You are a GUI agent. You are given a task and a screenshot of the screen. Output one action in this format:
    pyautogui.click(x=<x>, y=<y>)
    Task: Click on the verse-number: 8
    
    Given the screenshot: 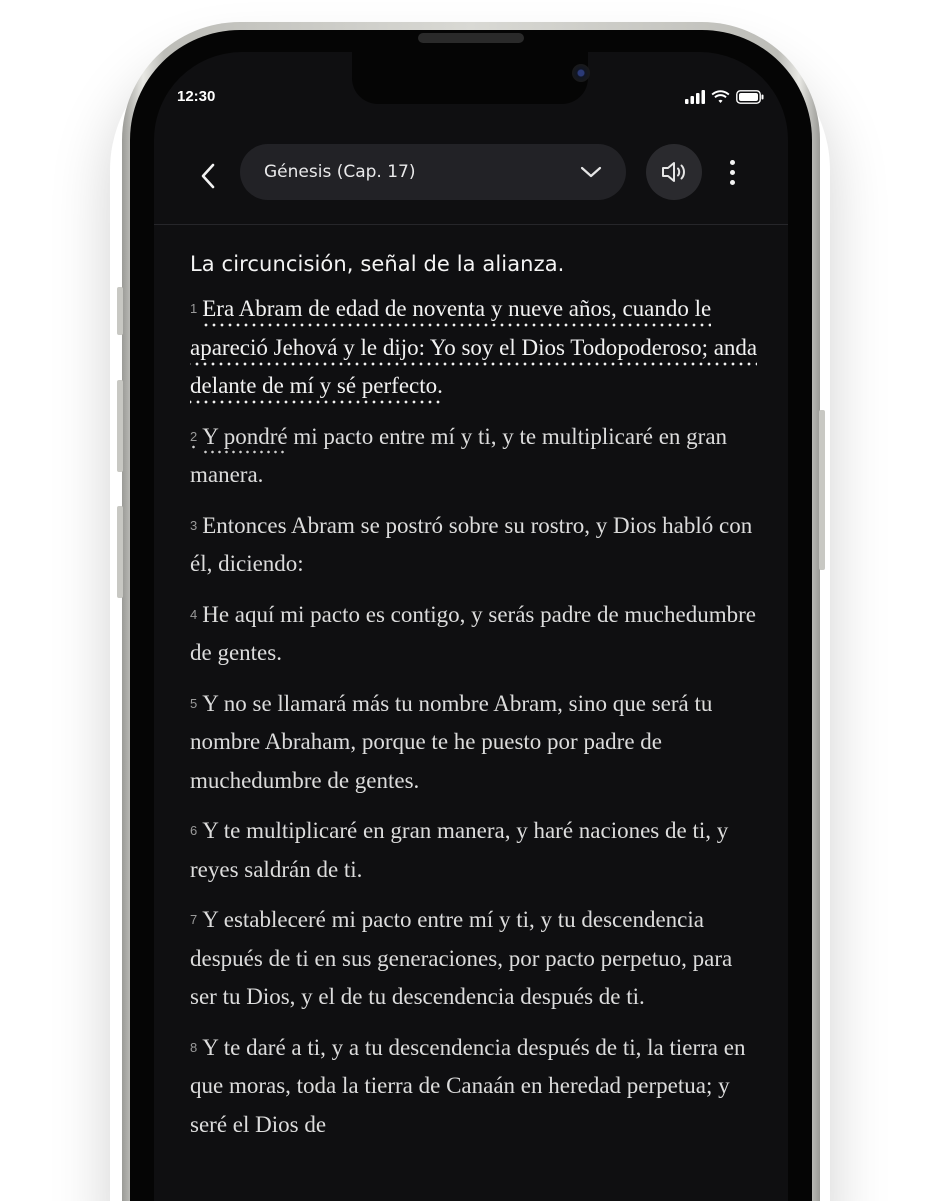 What is the action you would take?
    pyautogui.click(x=194, y=1047)
    